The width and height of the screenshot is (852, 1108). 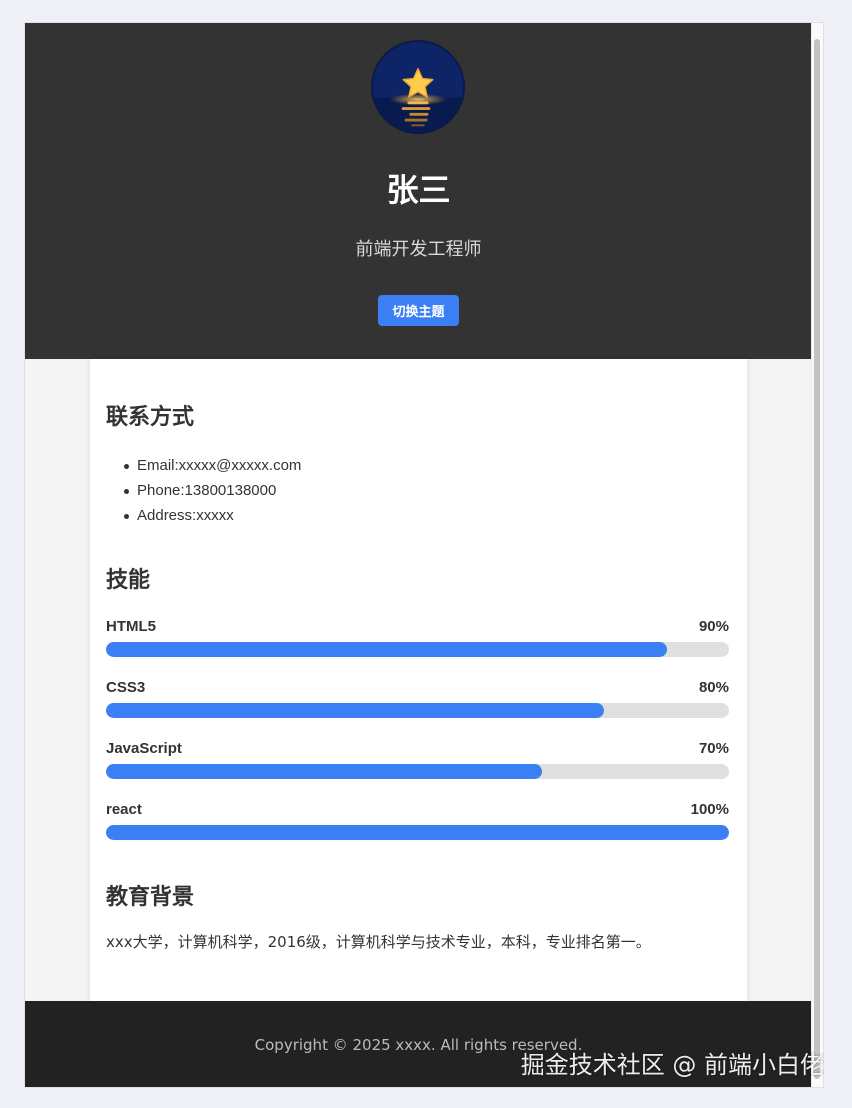 What do you see at coordinates (150, 897) in the screenshot?
I see `education-heading: 教育背景` at bounding box center [150, 897].